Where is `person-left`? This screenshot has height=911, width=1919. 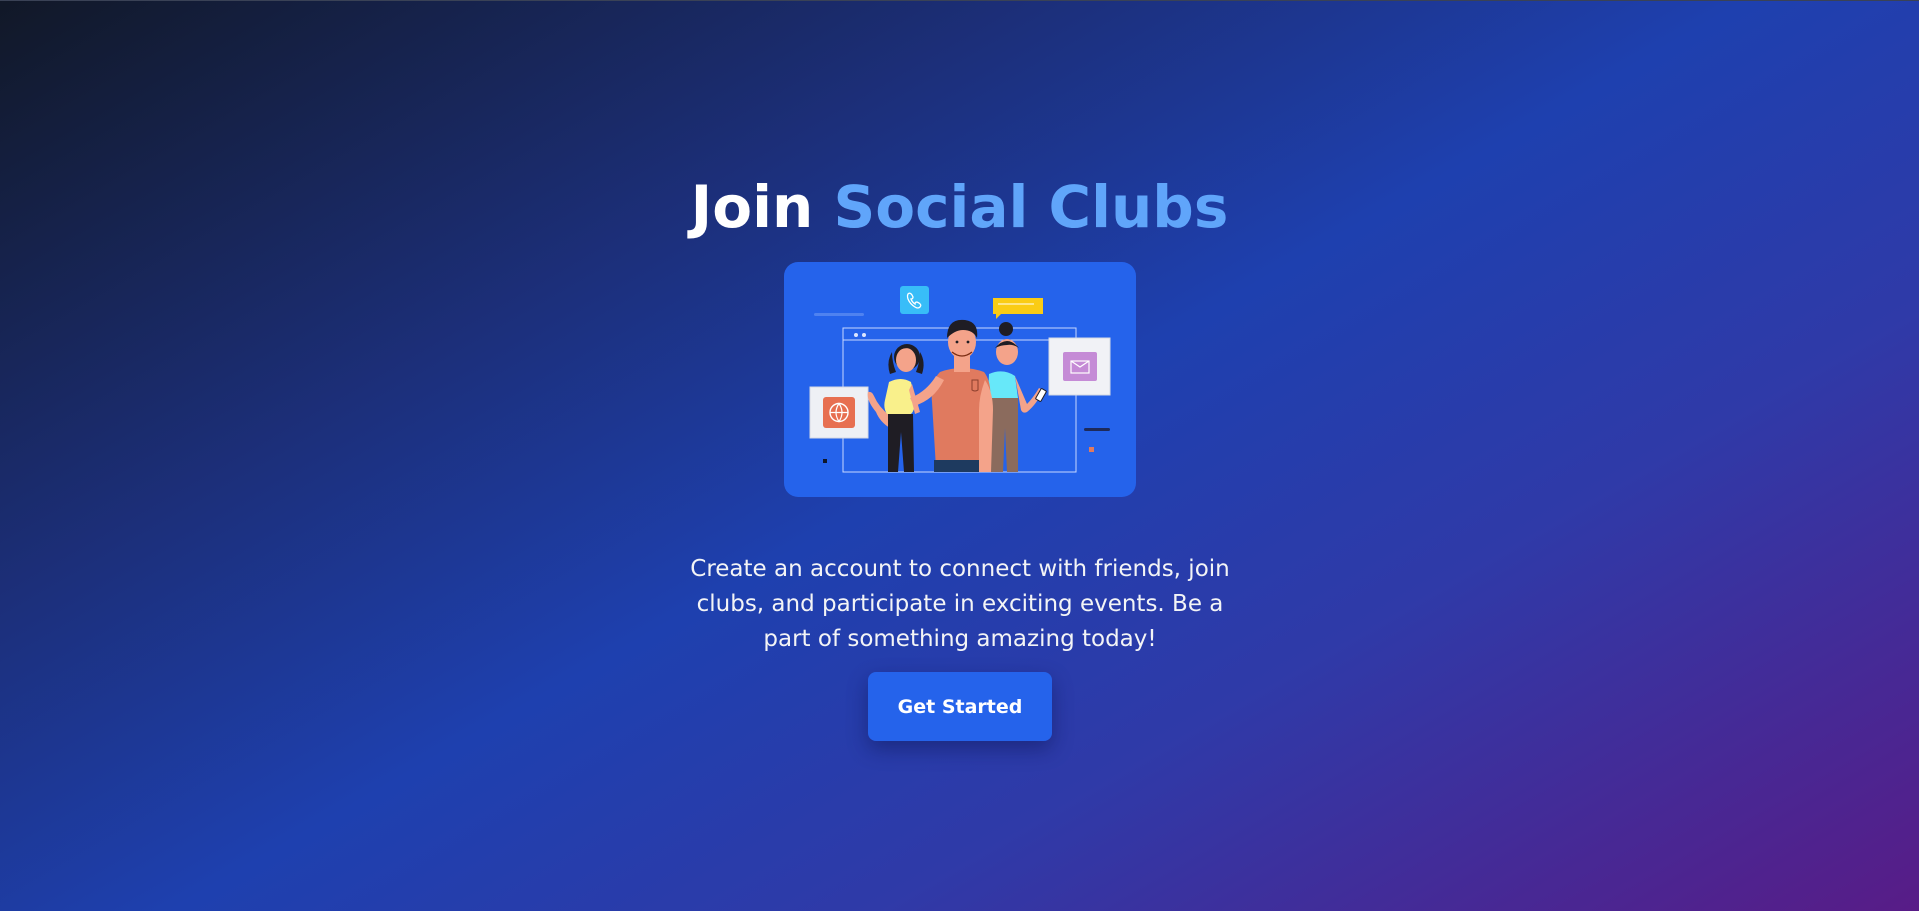
person-left is located at coordinates (895, 408).